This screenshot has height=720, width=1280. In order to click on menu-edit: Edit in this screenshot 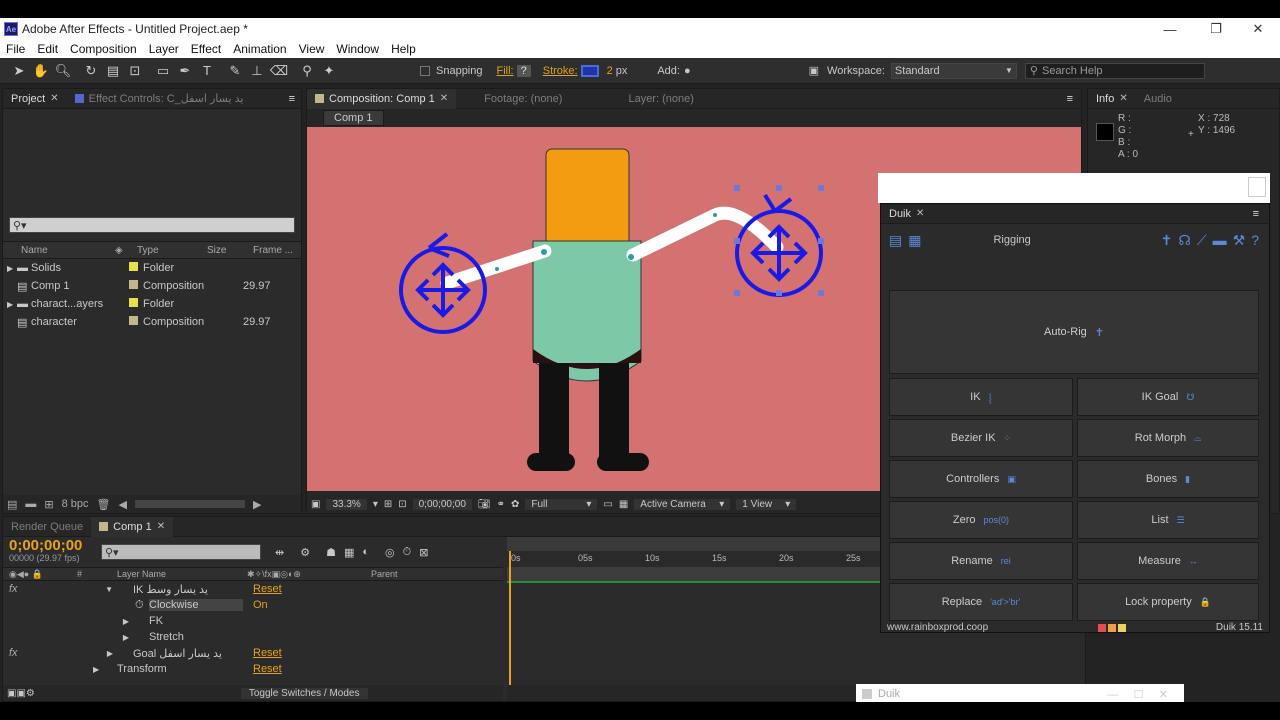, I will do `click(47, 49)`.